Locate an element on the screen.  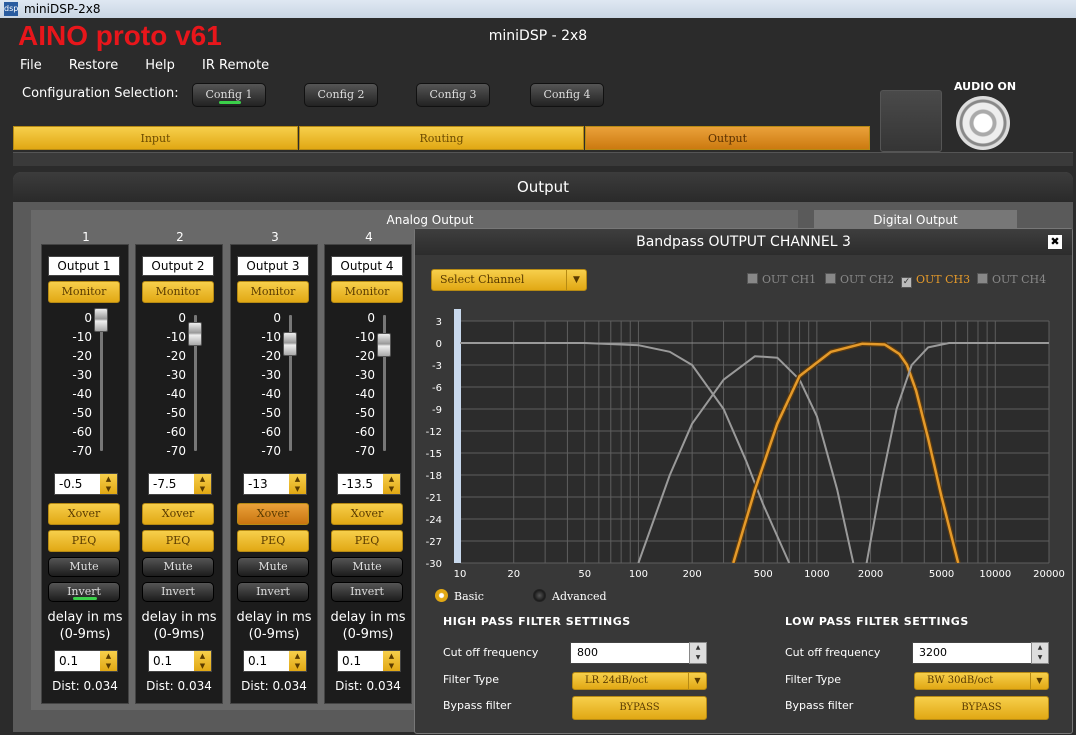
advanced-radio: Advanced is located at coordinates (570, 596).